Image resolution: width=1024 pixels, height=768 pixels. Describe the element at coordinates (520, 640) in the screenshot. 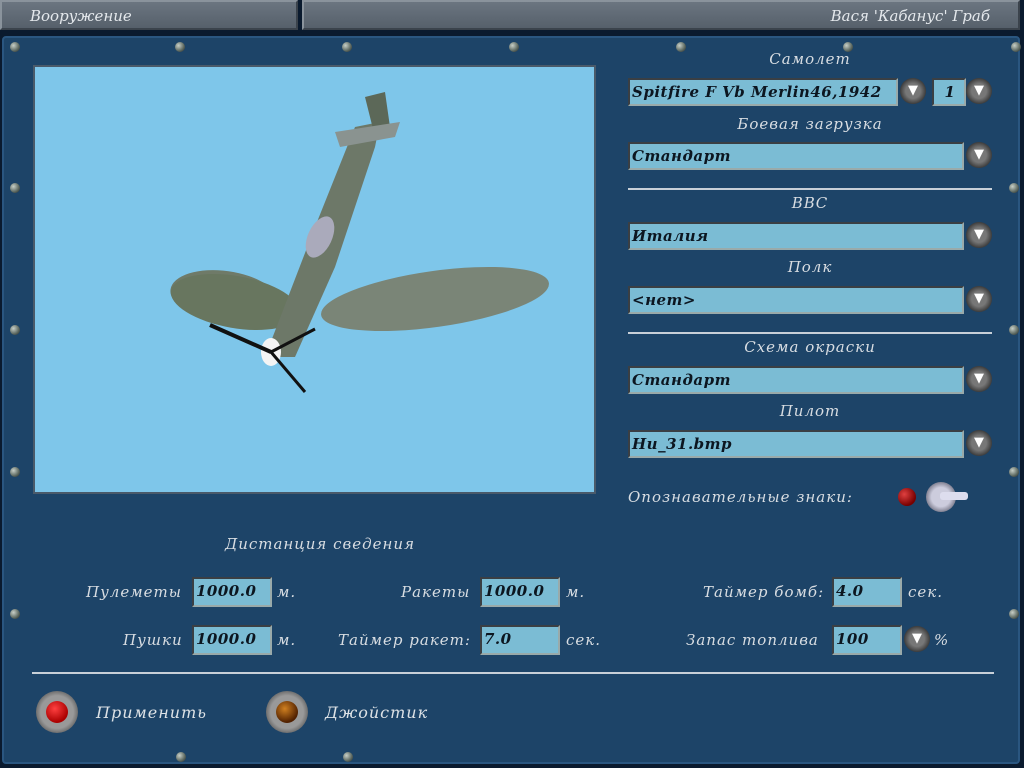

I see `rocket-timer-input: 7.0` at that location.